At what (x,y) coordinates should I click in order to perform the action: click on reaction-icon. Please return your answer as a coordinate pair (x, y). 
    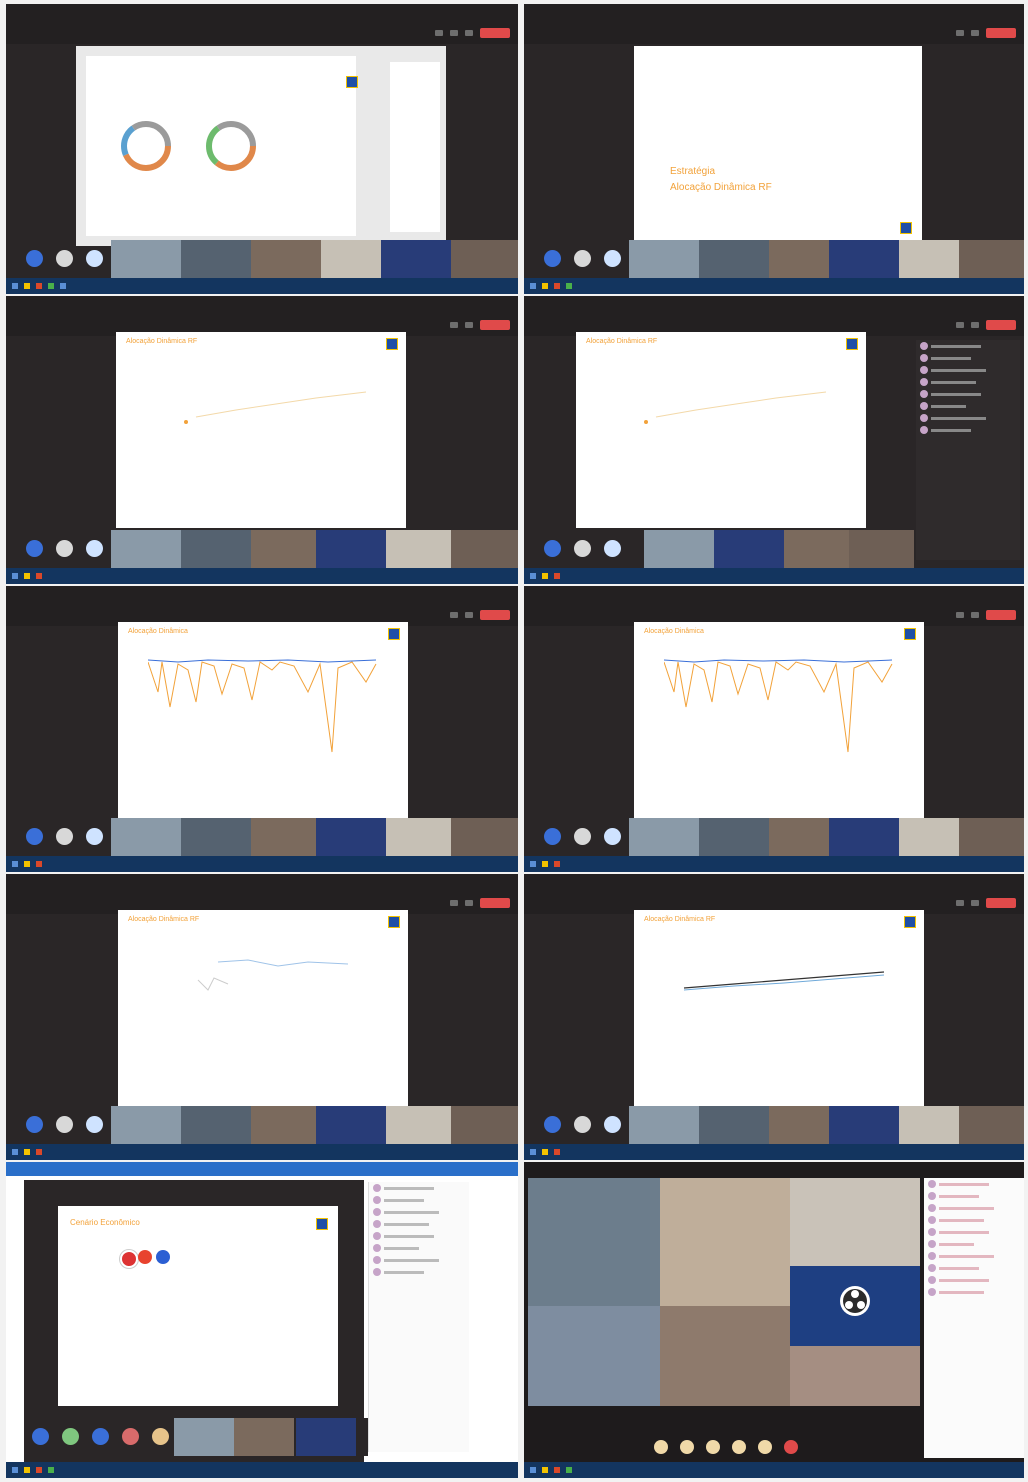
    Looking at the image, I should click on (739, 1447).